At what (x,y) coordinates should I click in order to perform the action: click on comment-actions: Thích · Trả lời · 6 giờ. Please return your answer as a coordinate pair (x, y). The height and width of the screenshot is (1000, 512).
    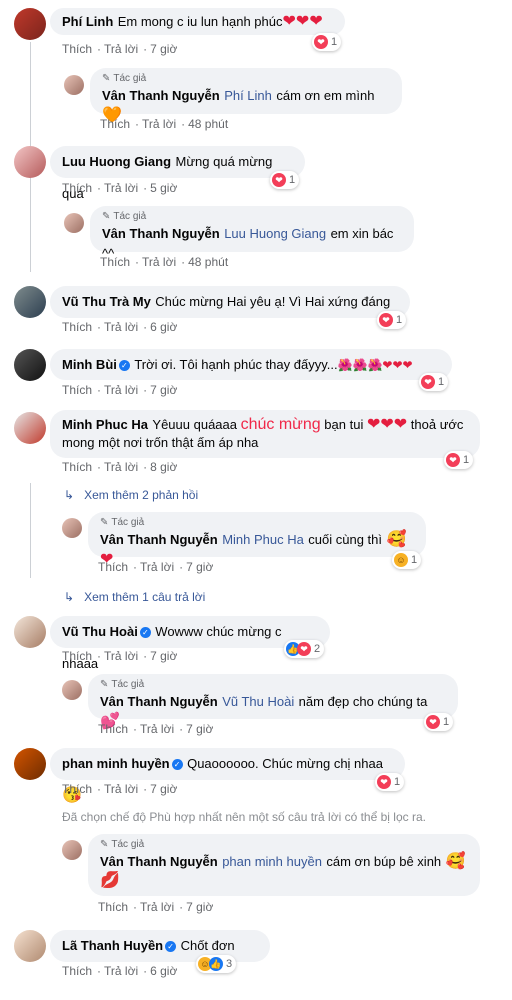
    Looking at the image, I should click on (120, 971).